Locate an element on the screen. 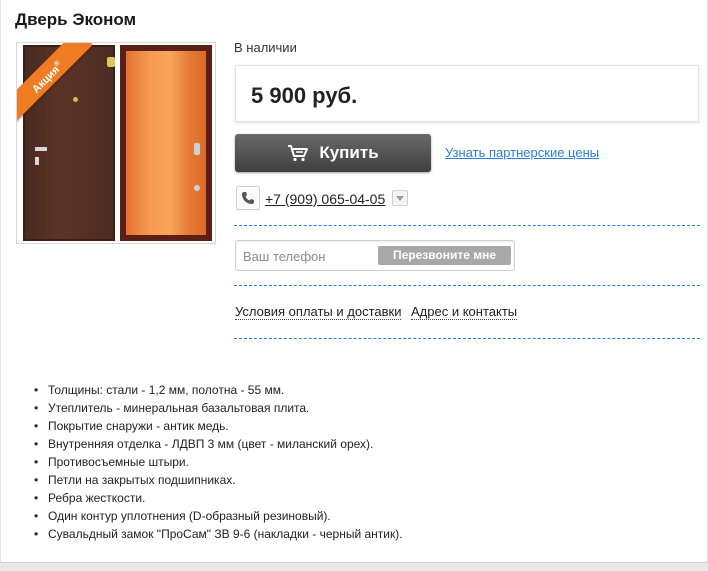 The width and height of the screenshot is (708, 571). callback-form: Перезвоните мне is located at coordinates (375, 255).